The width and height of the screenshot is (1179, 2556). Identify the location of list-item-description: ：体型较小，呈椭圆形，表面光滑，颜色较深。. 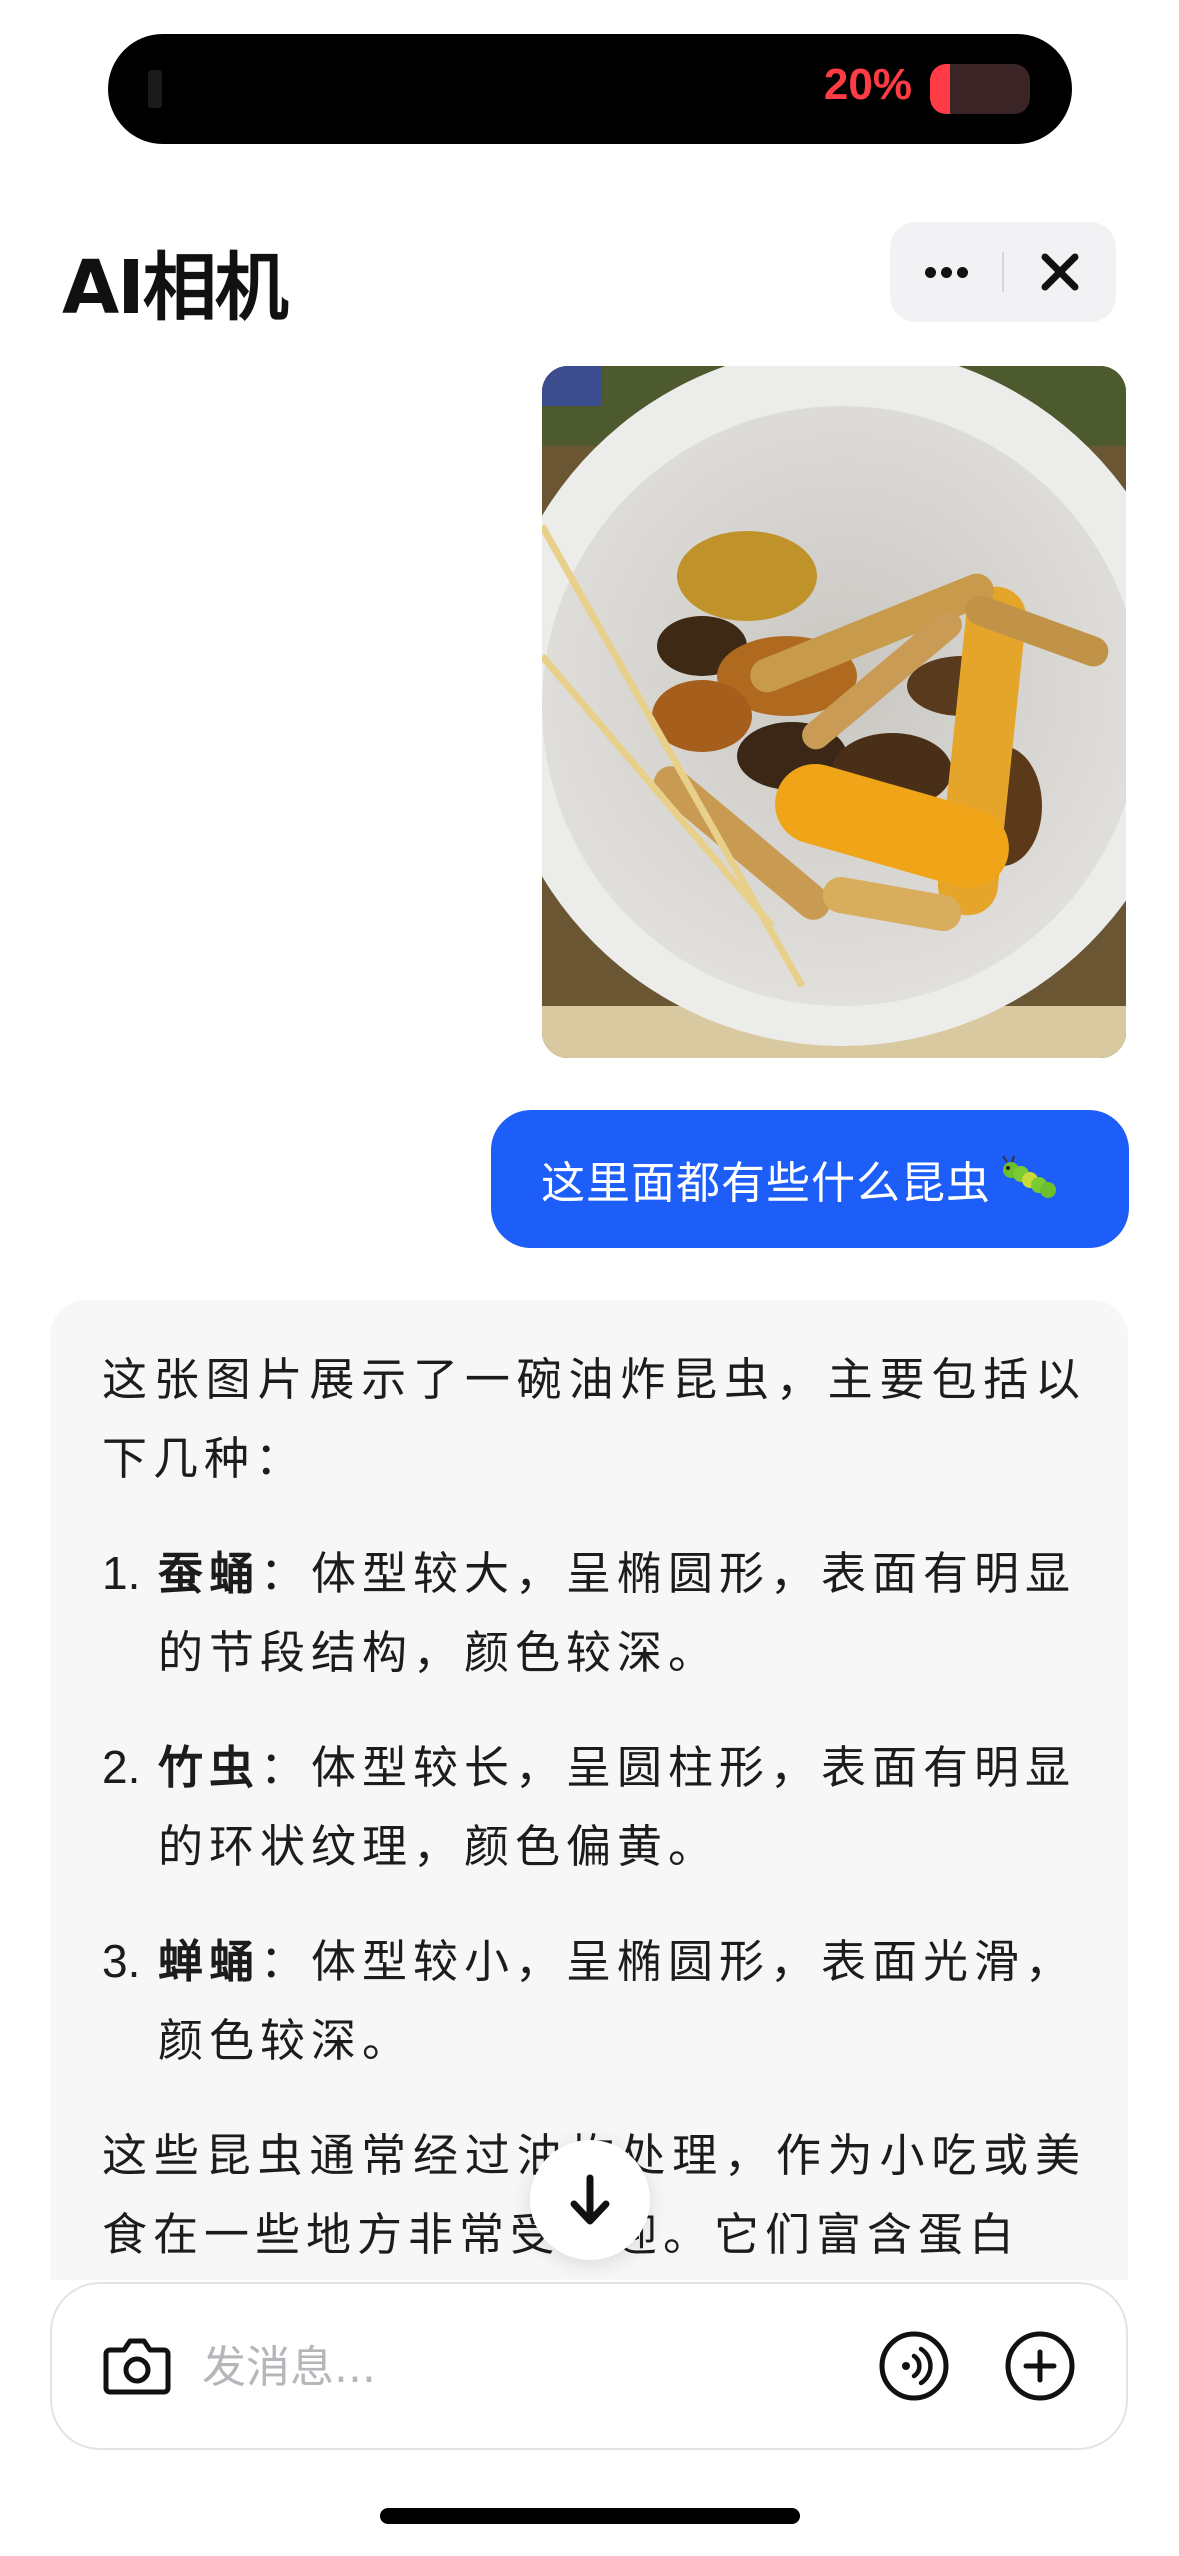
(617, 2001).